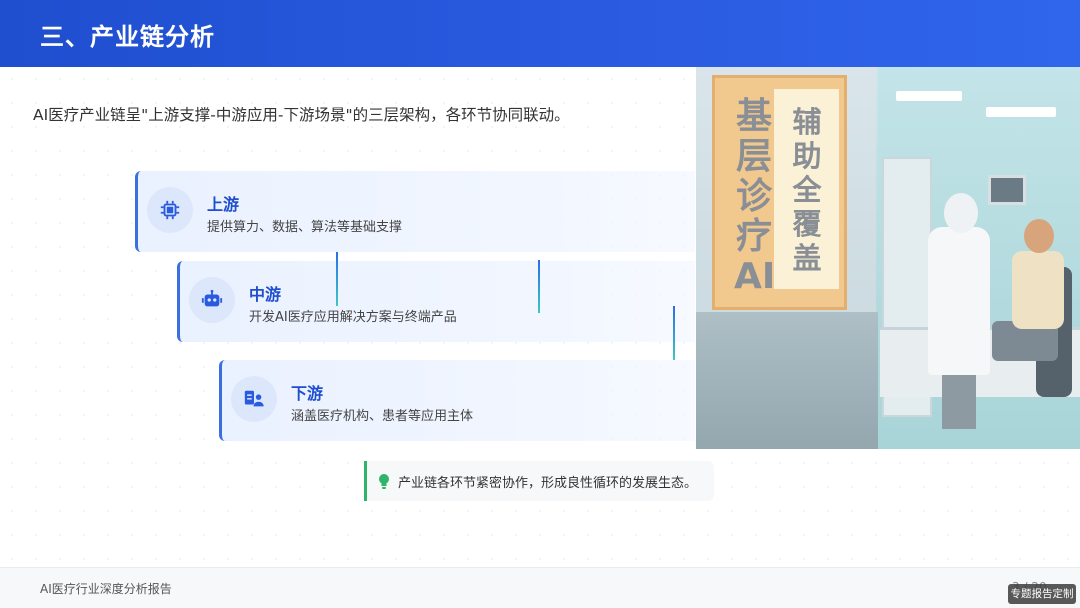 The height and width of the screenshot is (608, 1080). I want to click on tier-description: 提供算力、数据、算法等基础支撑, so click(305, 227).